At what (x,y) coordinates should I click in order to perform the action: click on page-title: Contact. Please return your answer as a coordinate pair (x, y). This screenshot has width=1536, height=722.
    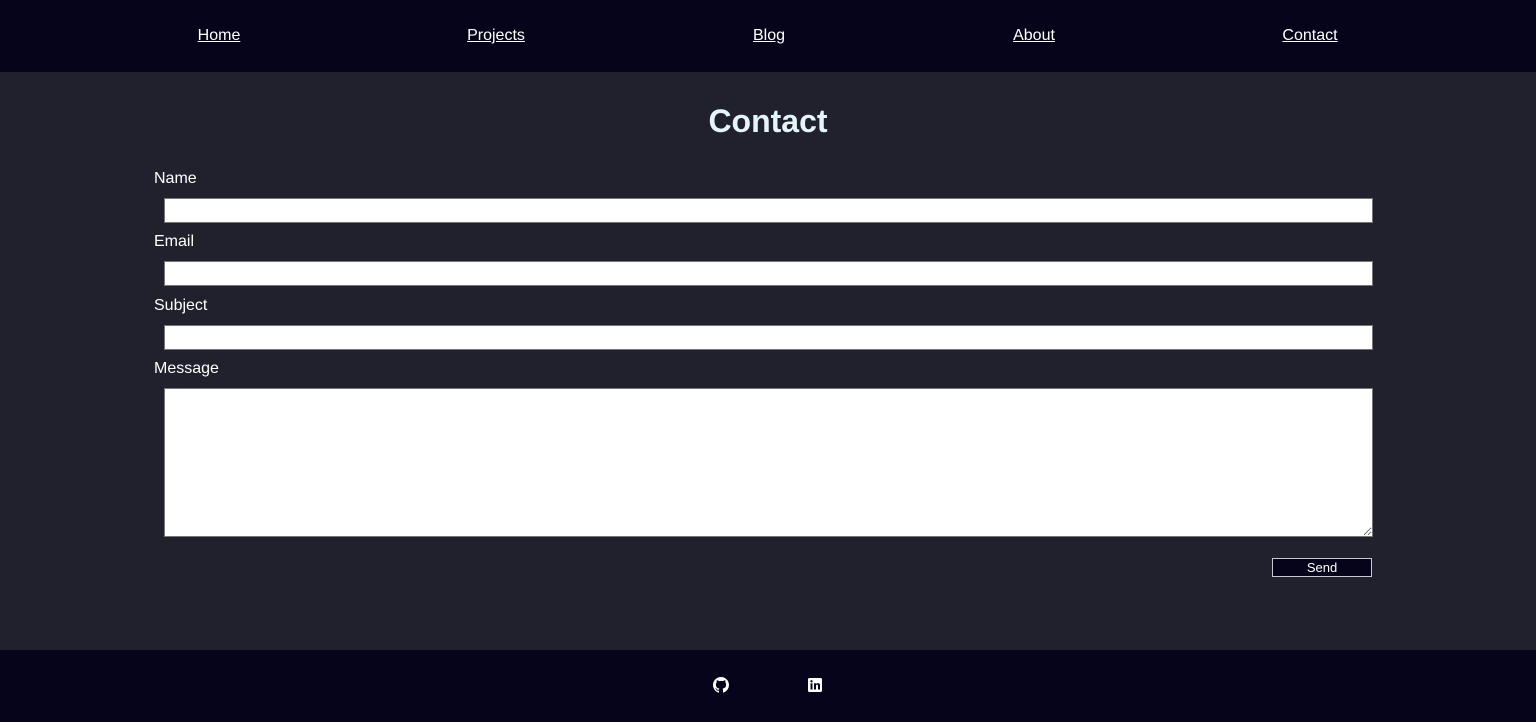
    Looking at the image, I should click on (768, 121).